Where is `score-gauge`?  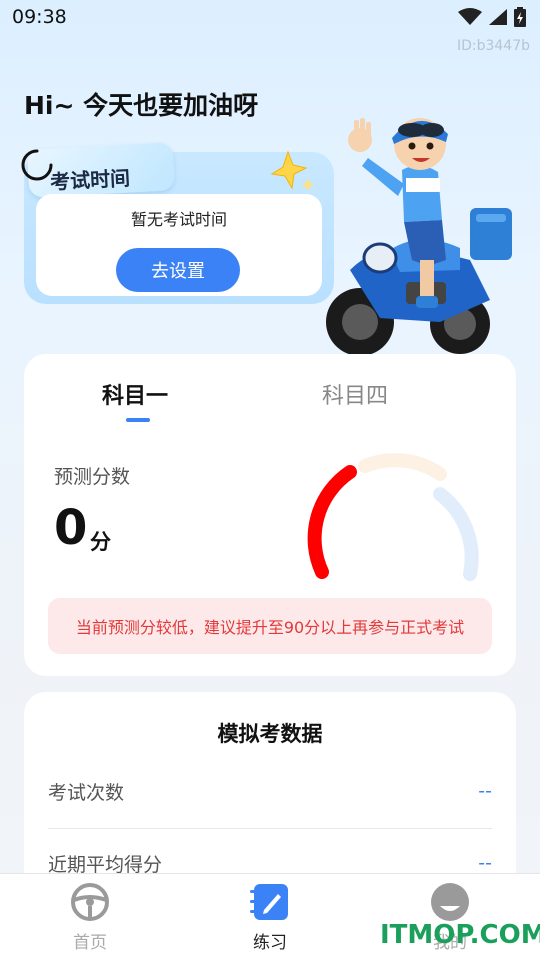
score-gauge is located at coordinates (393, 517).